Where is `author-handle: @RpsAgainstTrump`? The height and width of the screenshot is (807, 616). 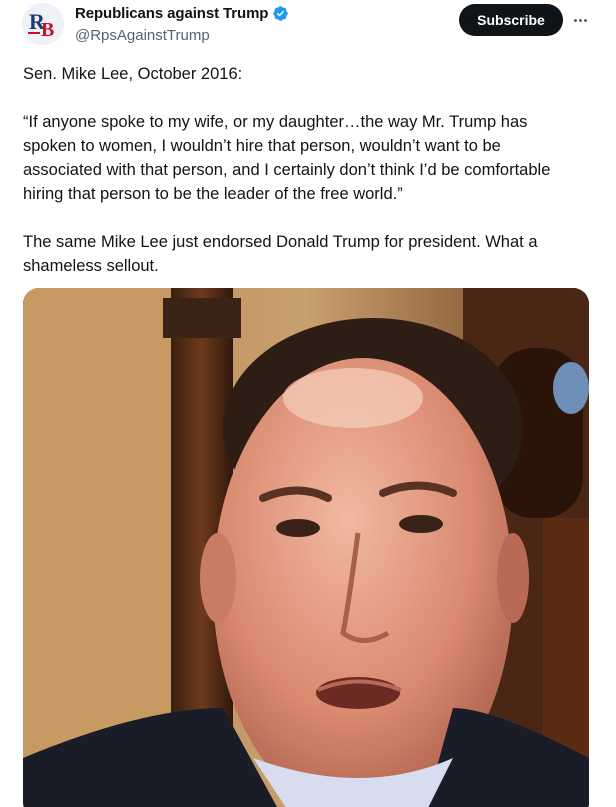
author-handle: @RpsAgainstTrump is located at coordinates (142, 35).